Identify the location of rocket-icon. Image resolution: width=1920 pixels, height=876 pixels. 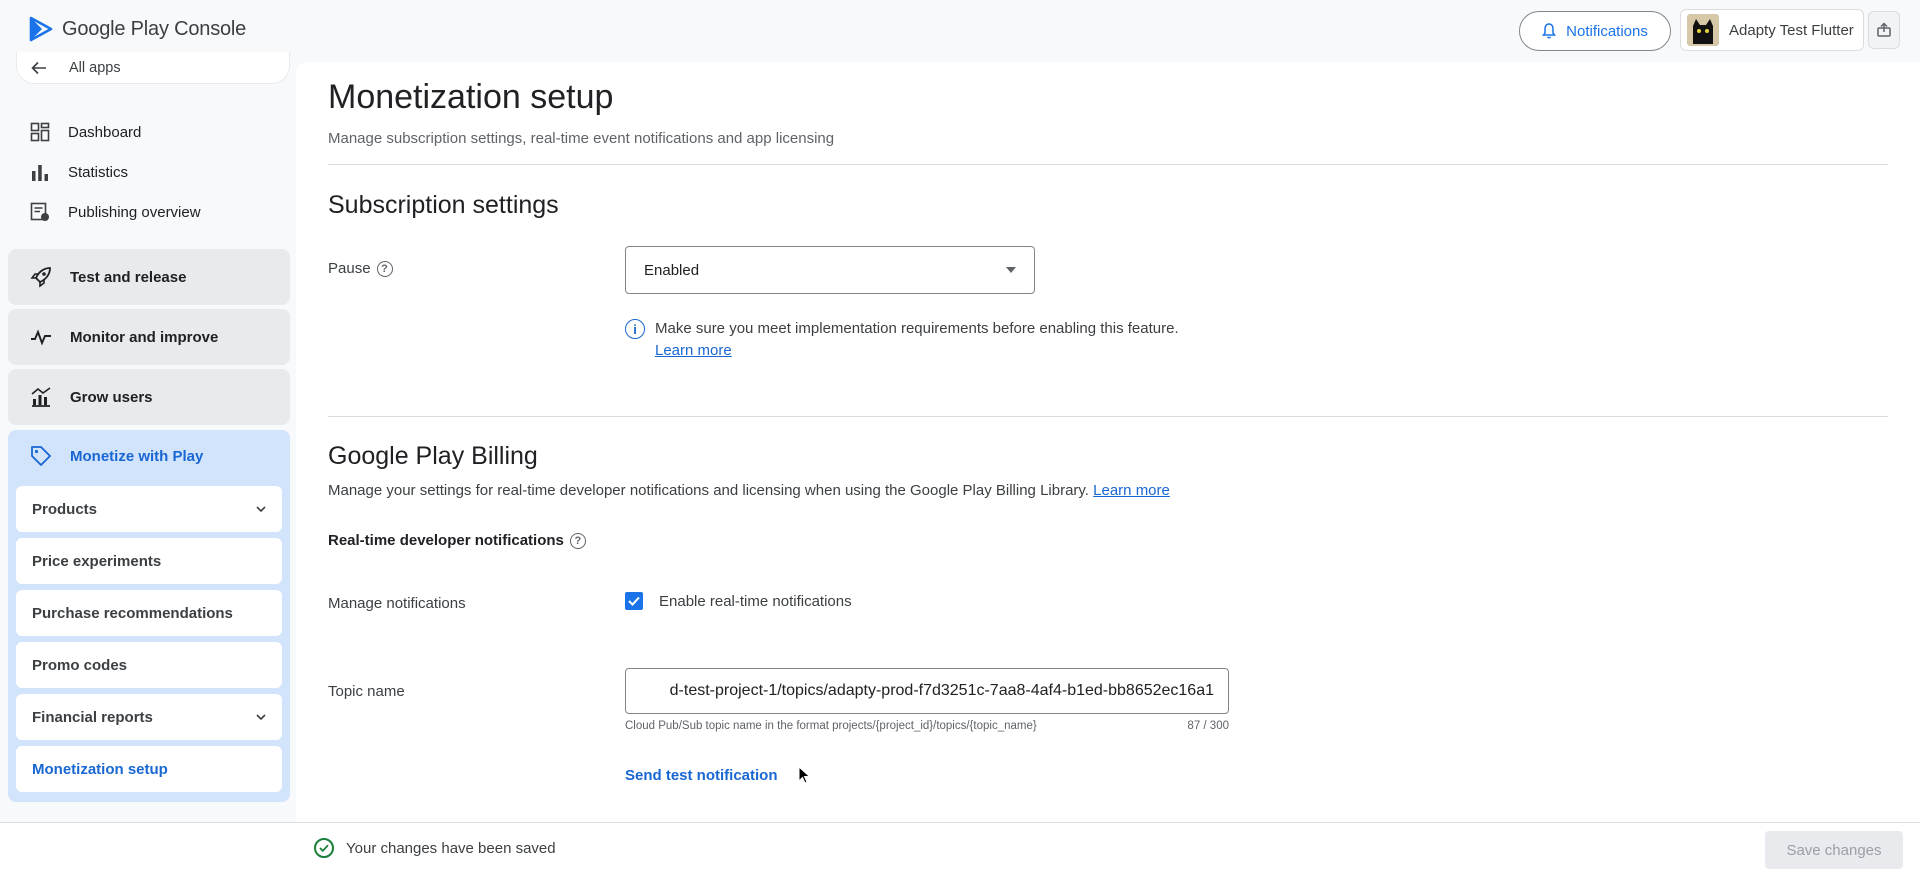
(40, 277).